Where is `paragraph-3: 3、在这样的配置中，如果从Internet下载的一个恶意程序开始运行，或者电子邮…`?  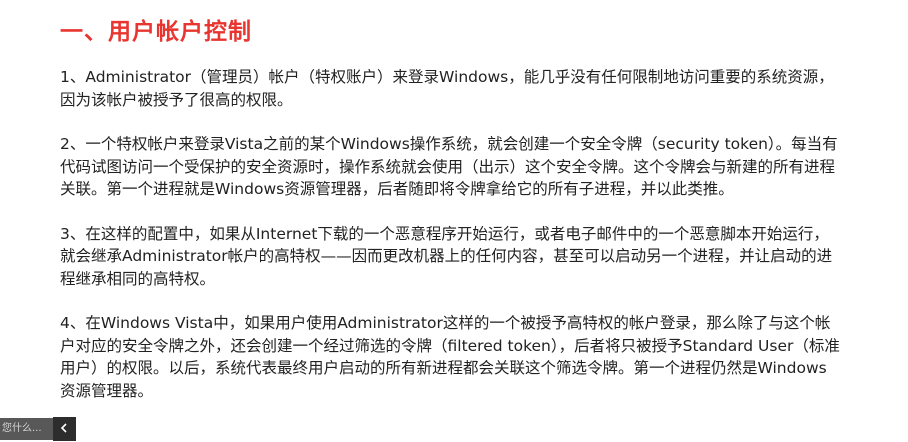 paragraph-3: 3、在这样的配置中，如果从Internet下载的一个恶意程序开始运行，或者电子邮… is located at coordinates (446, 256).